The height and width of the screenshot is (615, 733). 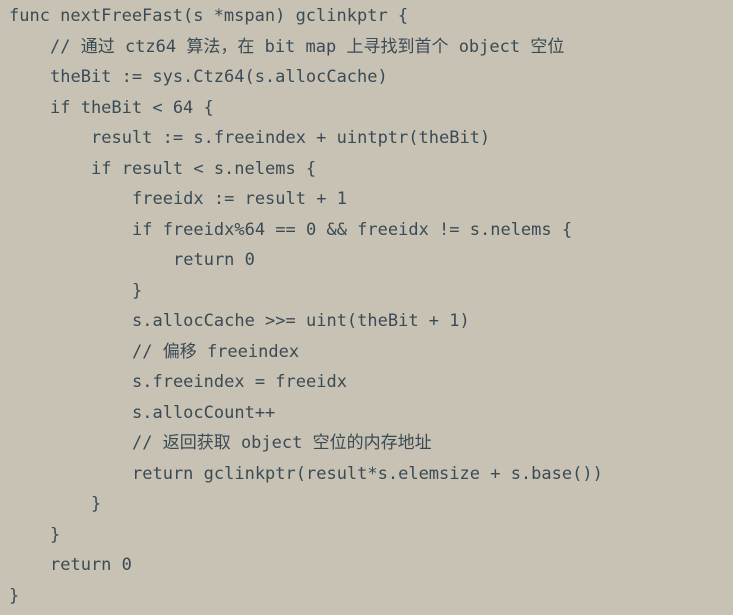 What do you see at coordinates (301, 321) in the screenshot?
I see `code-line-alloccache-shift: s.allocCache >>= uint(theBit + 1)` at bounding box center [301, 321].